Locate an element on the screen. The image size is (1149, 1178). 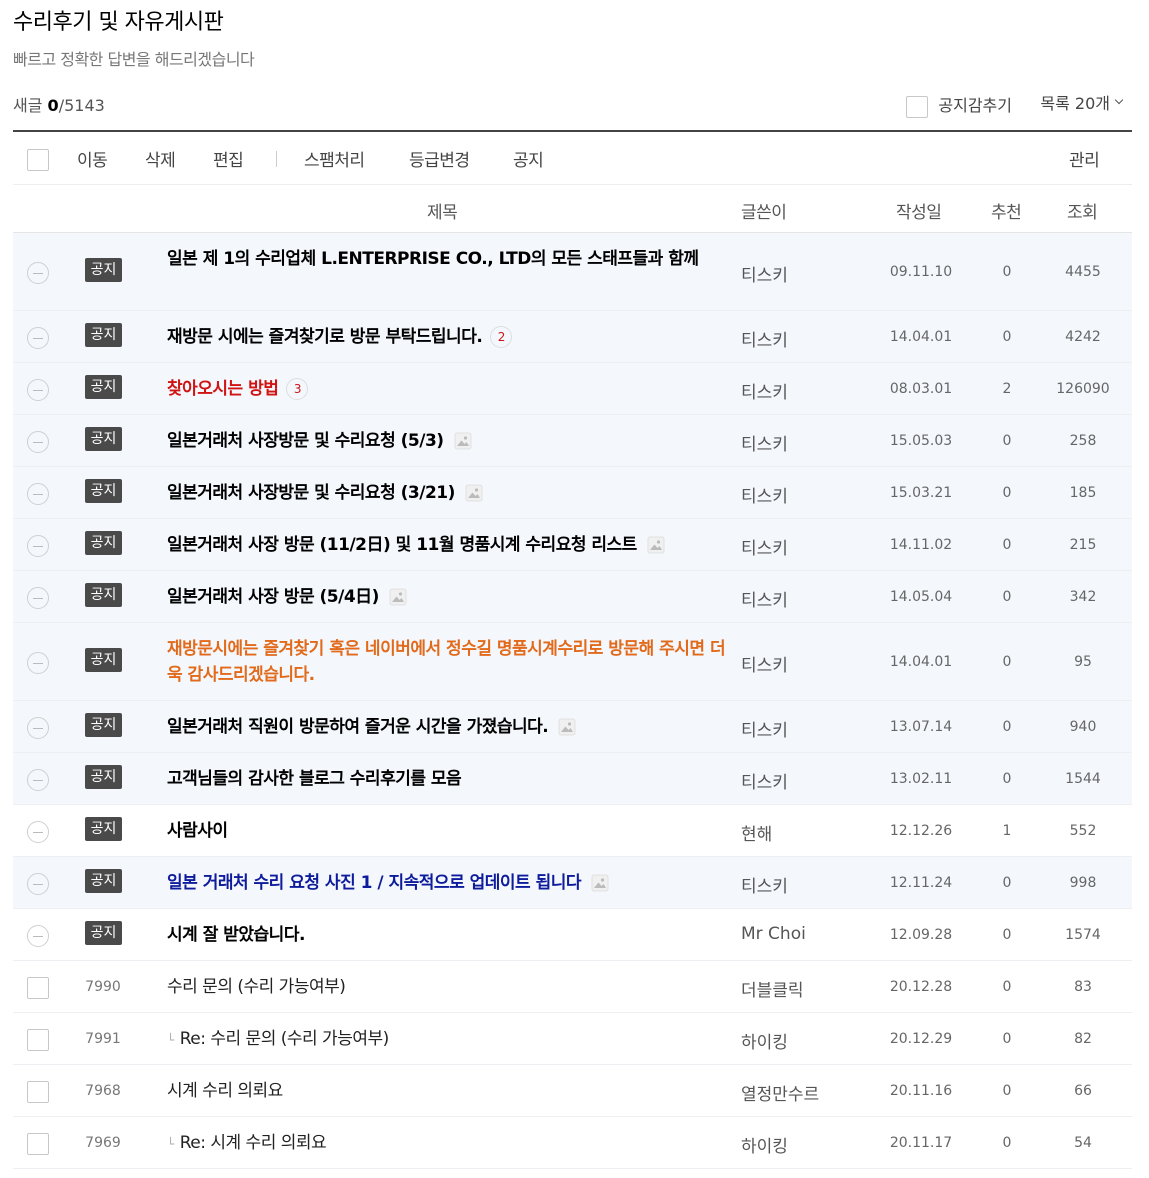
post-title-link: 일본거래처 사장 방문 (11/2日) 및 11월 명품시계 수리요청 리스트 is located at coordinates (447, 545).